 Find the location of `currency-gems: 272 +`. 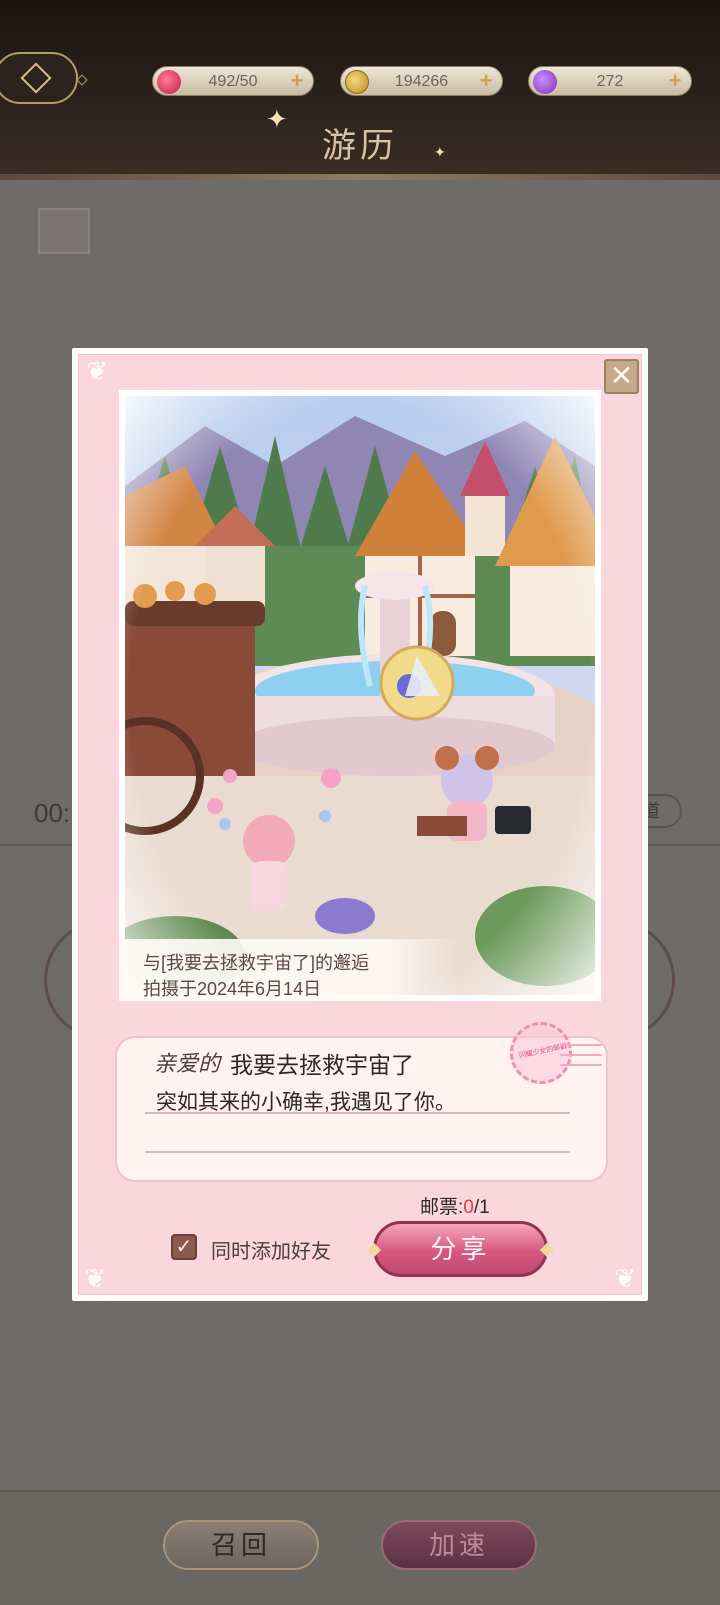

currency-gems: 272 + is located at coordinates (610, 81).